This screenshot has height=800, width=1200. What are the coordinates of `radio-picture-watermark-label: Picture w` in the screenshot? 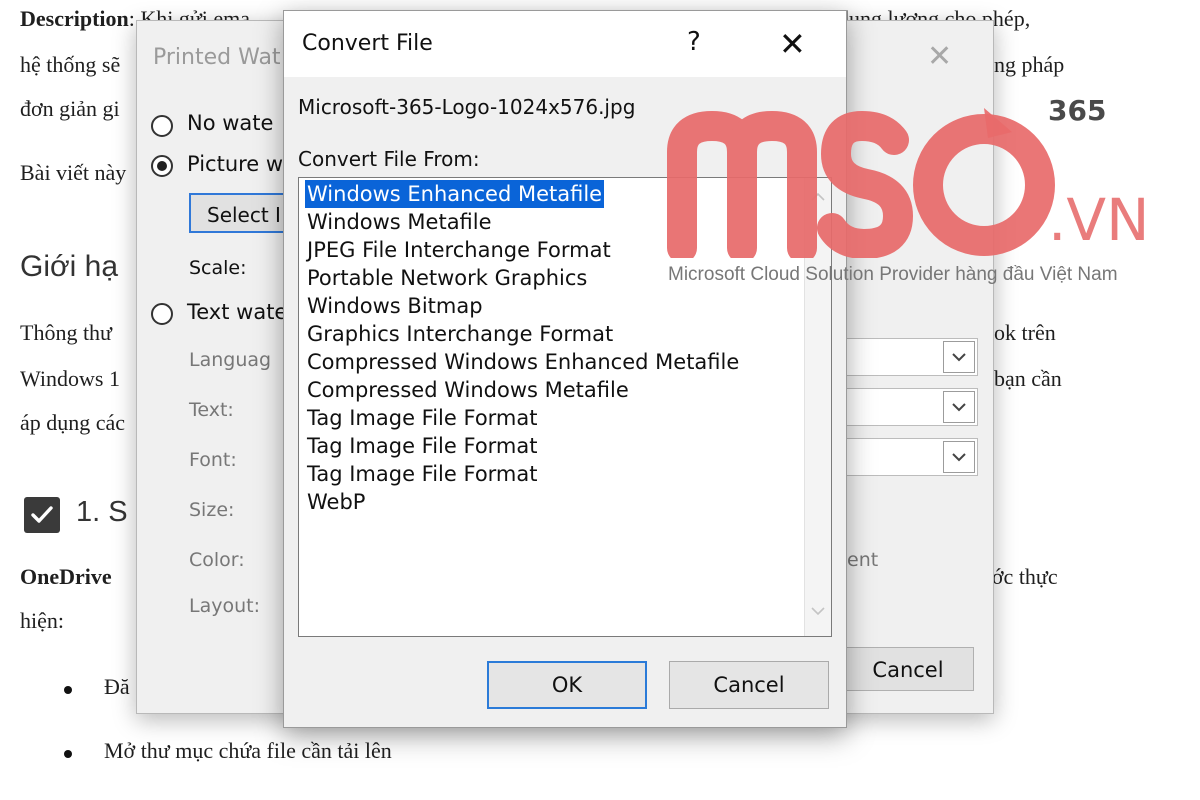 It's located at (235, 164).